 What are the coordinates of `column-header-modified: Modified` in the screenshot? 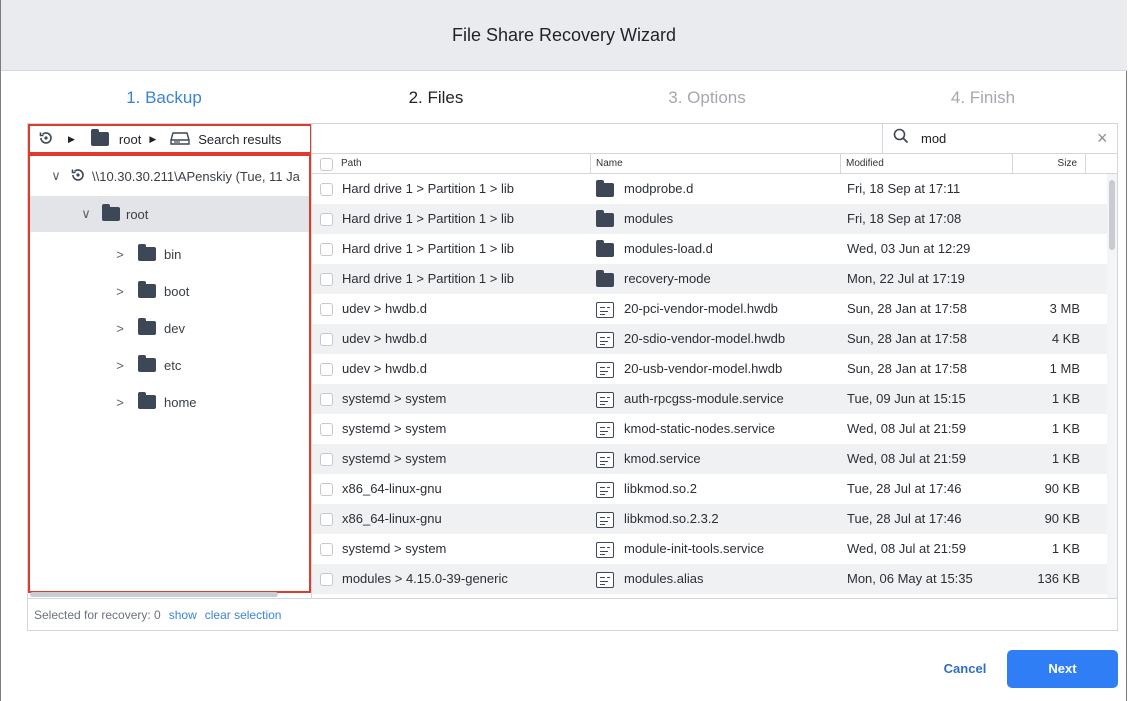 It's located at (927, 163).